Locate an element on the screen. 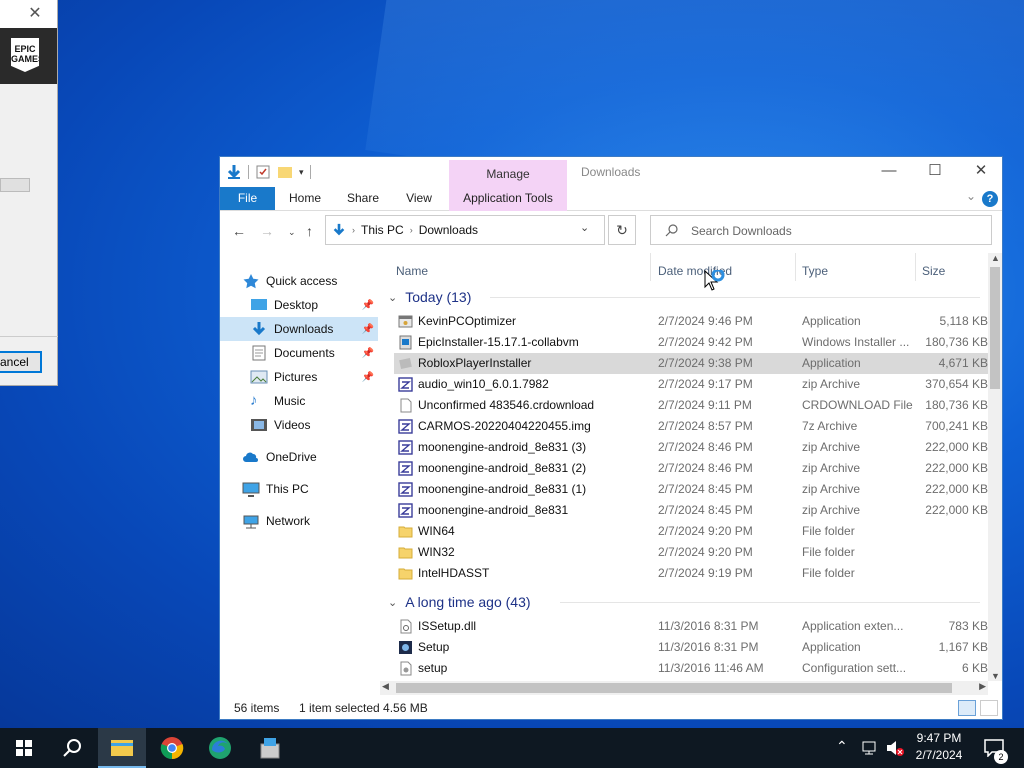 This screenshot has height=768, width=1024. recent-locations-icon: ⌄ is located at coordinates (292, 232).